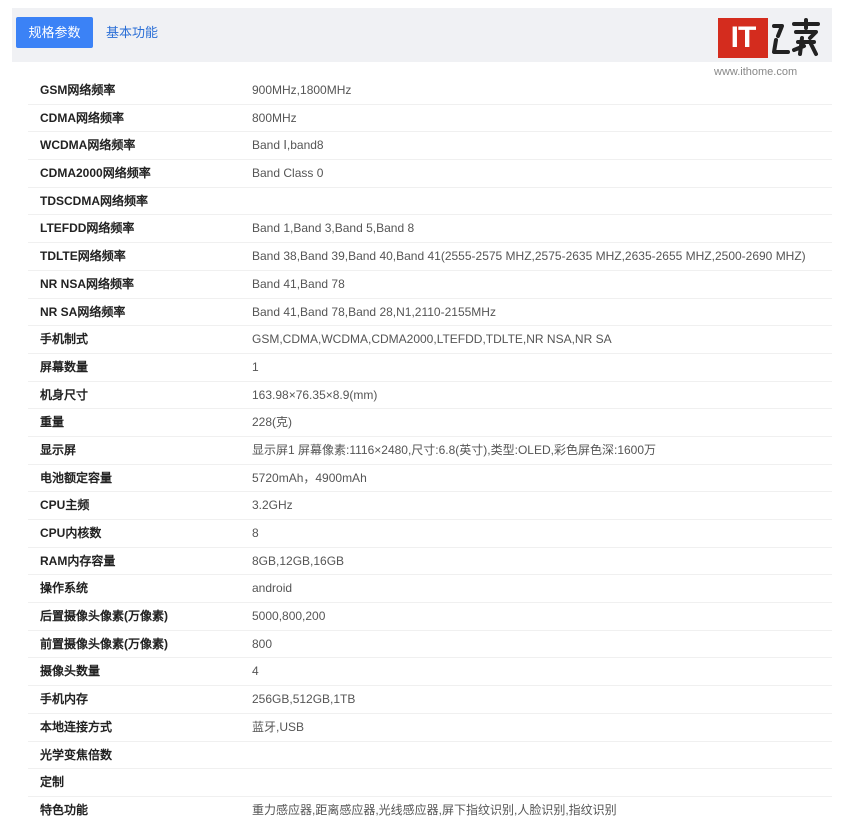  I want to click on spec-label: 特色功能, so click(64, 809).